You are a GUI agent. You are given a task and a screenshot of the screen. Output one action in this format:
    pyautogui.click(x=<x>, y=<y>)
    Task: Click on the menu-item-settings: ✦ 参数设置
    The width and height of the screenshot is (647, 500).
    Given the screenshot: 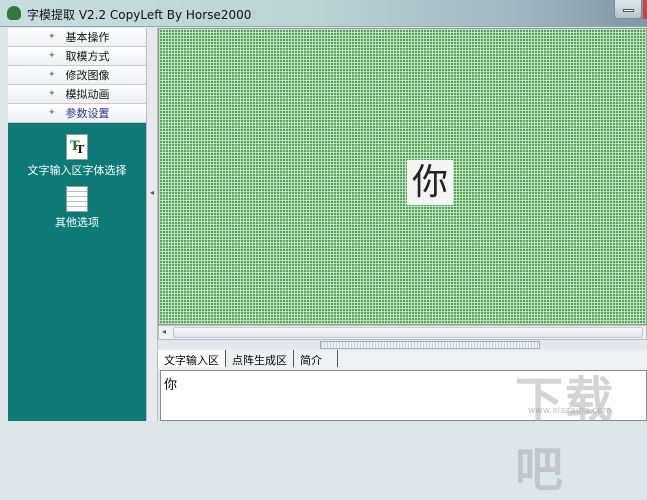 What is the action you would take?
    pyautogui.click(x=77, y=113)
    